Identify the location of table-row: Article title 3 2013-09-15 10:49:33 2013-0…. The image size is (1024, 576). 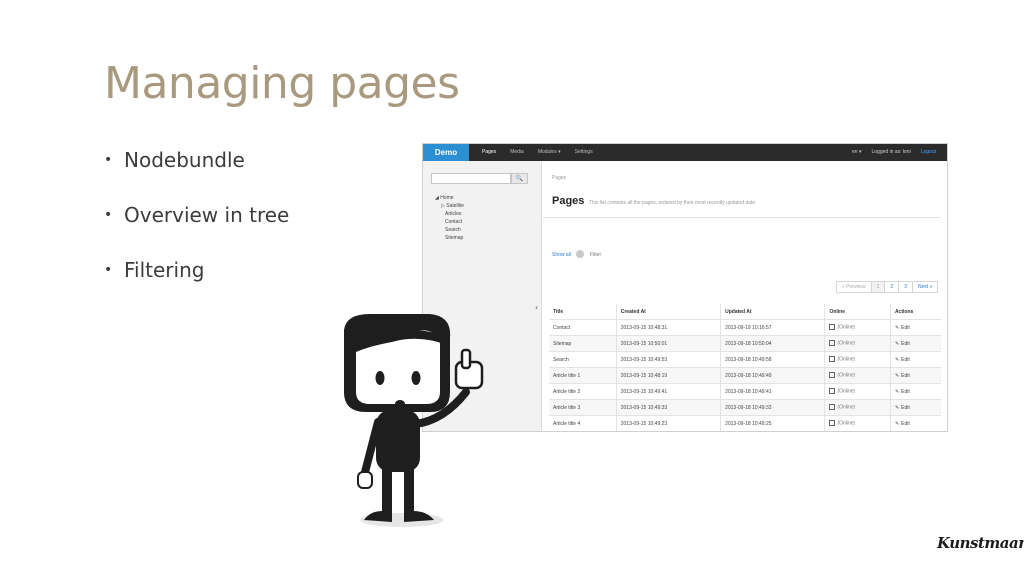
(745, 407).